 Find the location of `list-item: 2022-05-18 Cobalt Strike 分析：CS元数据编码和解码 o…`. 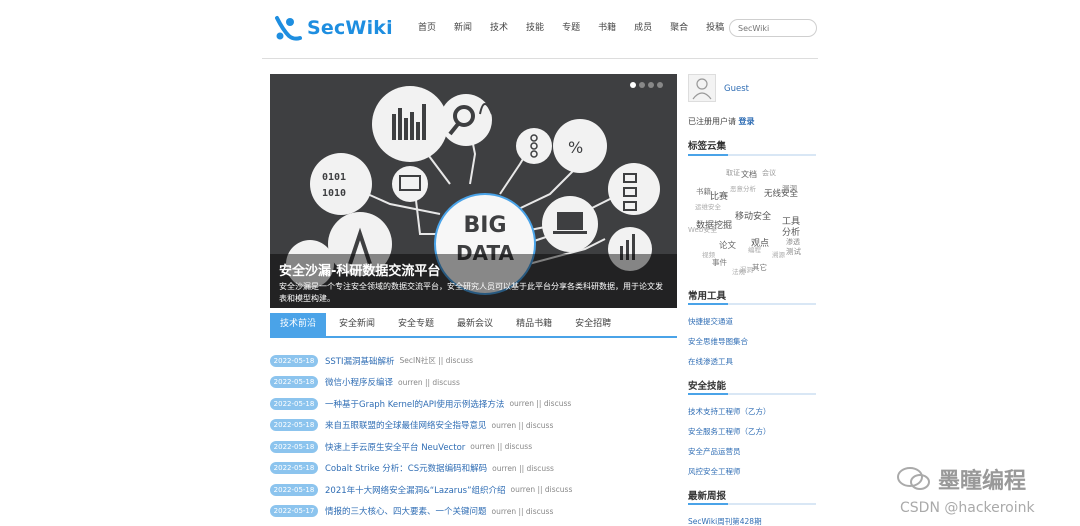

list-item: 2022-05-18 Cobalt Strike 分析：CS元数据编码和解码 o… is located at coordinates (473, 469).